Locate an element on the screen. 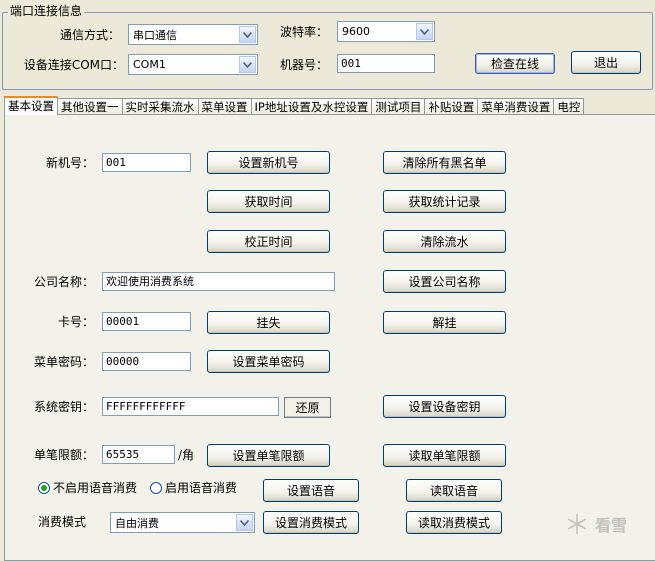 Image resolution: width=655 pixels, height=561 pixels. port-info-legend: 端口连接信息 is located at coordinates (46, 11).